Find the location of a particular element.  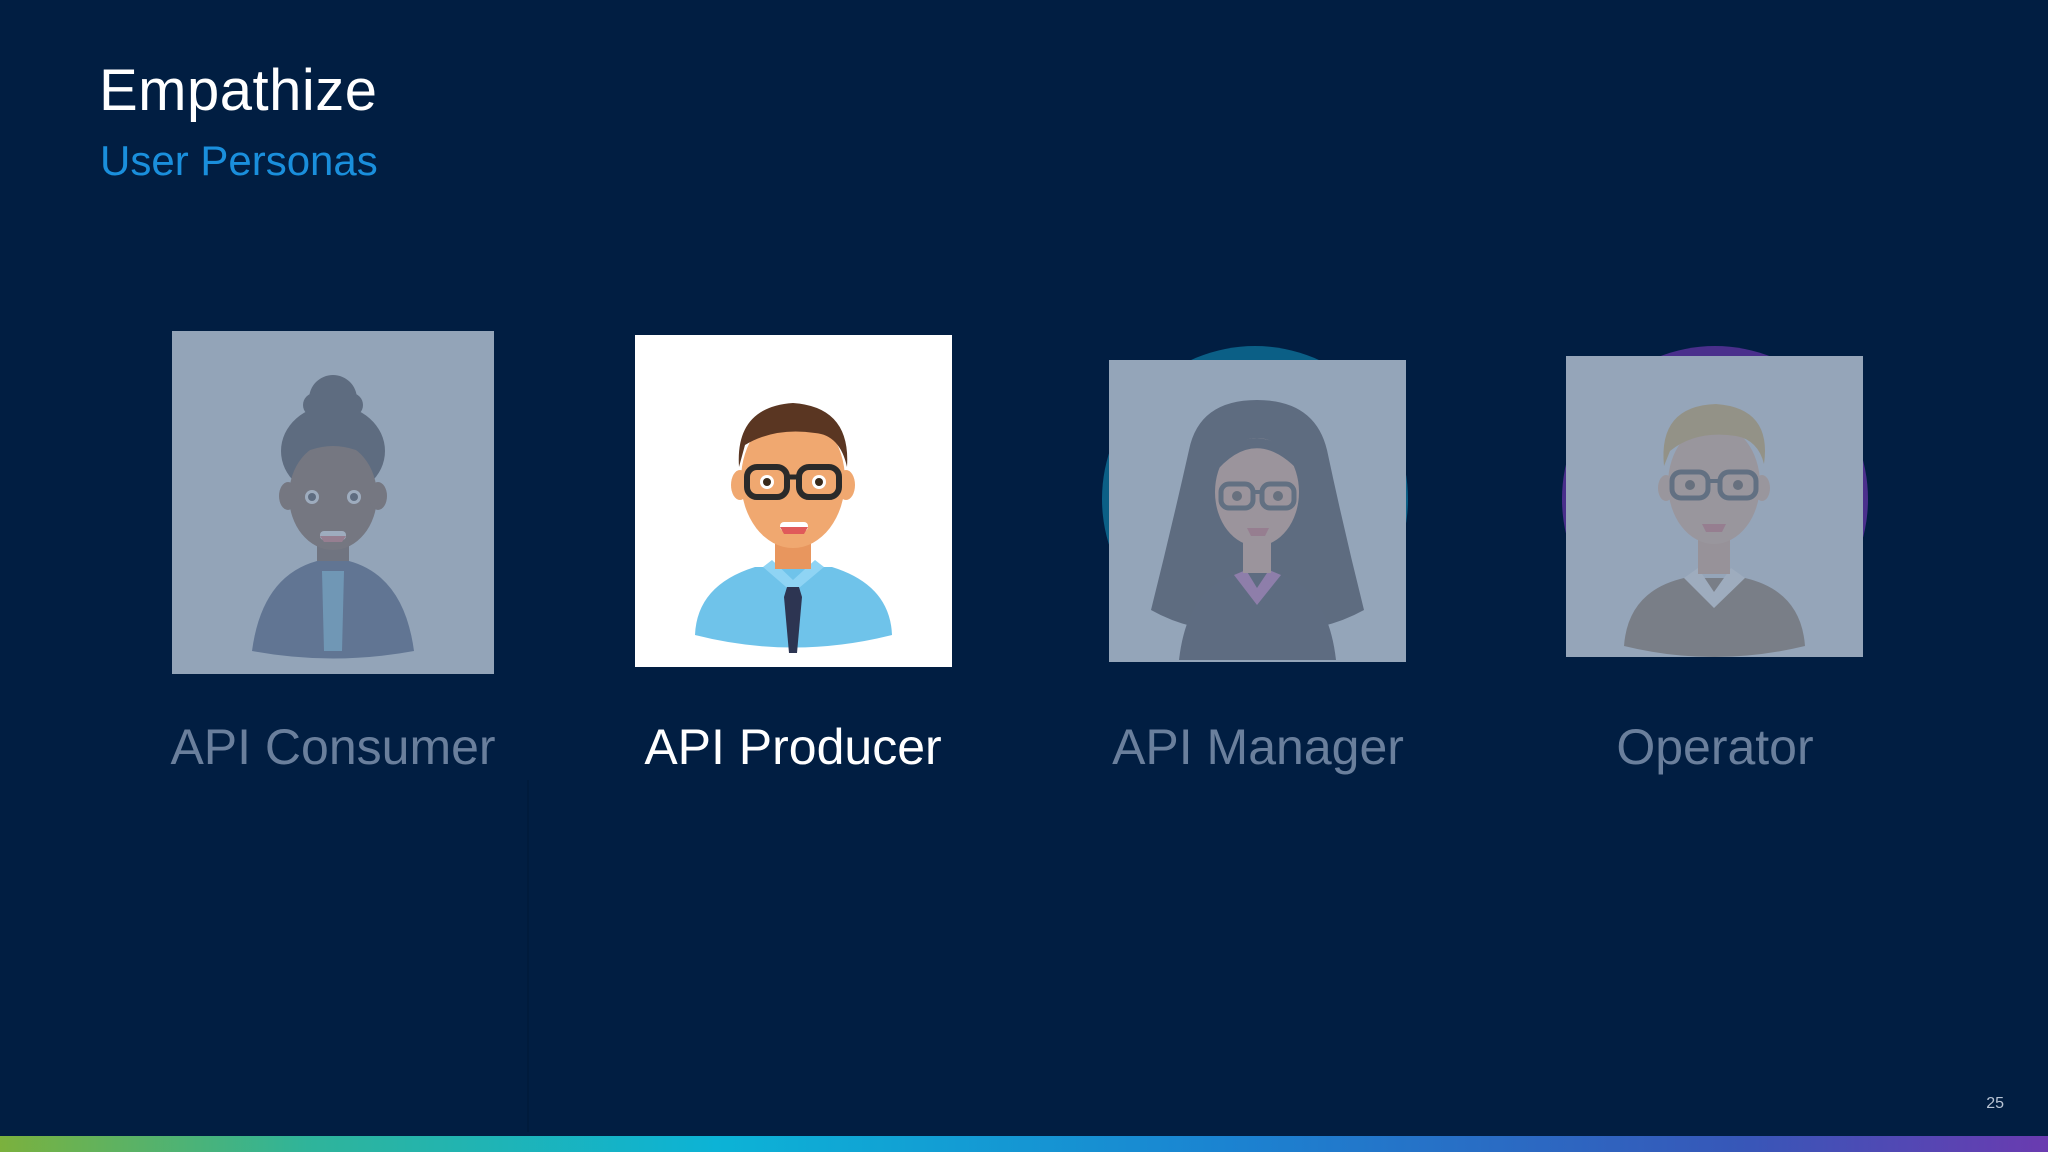

api-manager-portrait is located at coordinates (1257, 511).